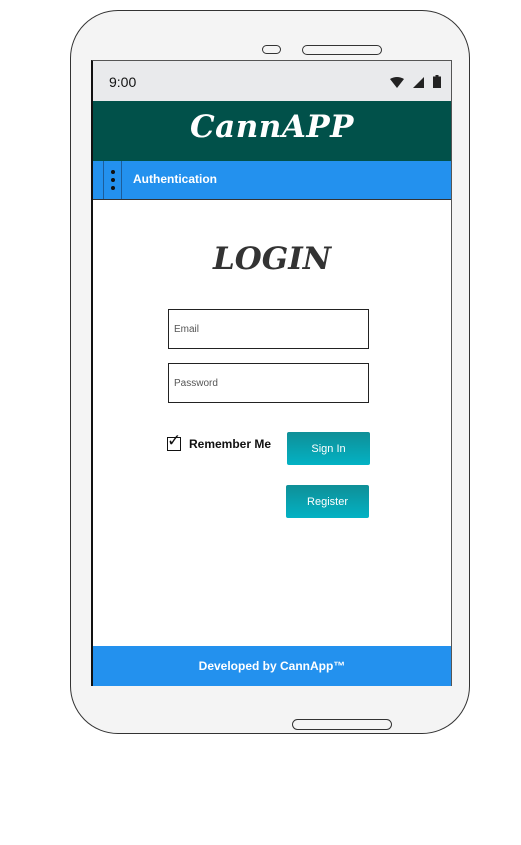 This screenshot has width=521, height=845. I want to click on remember-me: ✓ Remember Me, so click(219, 441).